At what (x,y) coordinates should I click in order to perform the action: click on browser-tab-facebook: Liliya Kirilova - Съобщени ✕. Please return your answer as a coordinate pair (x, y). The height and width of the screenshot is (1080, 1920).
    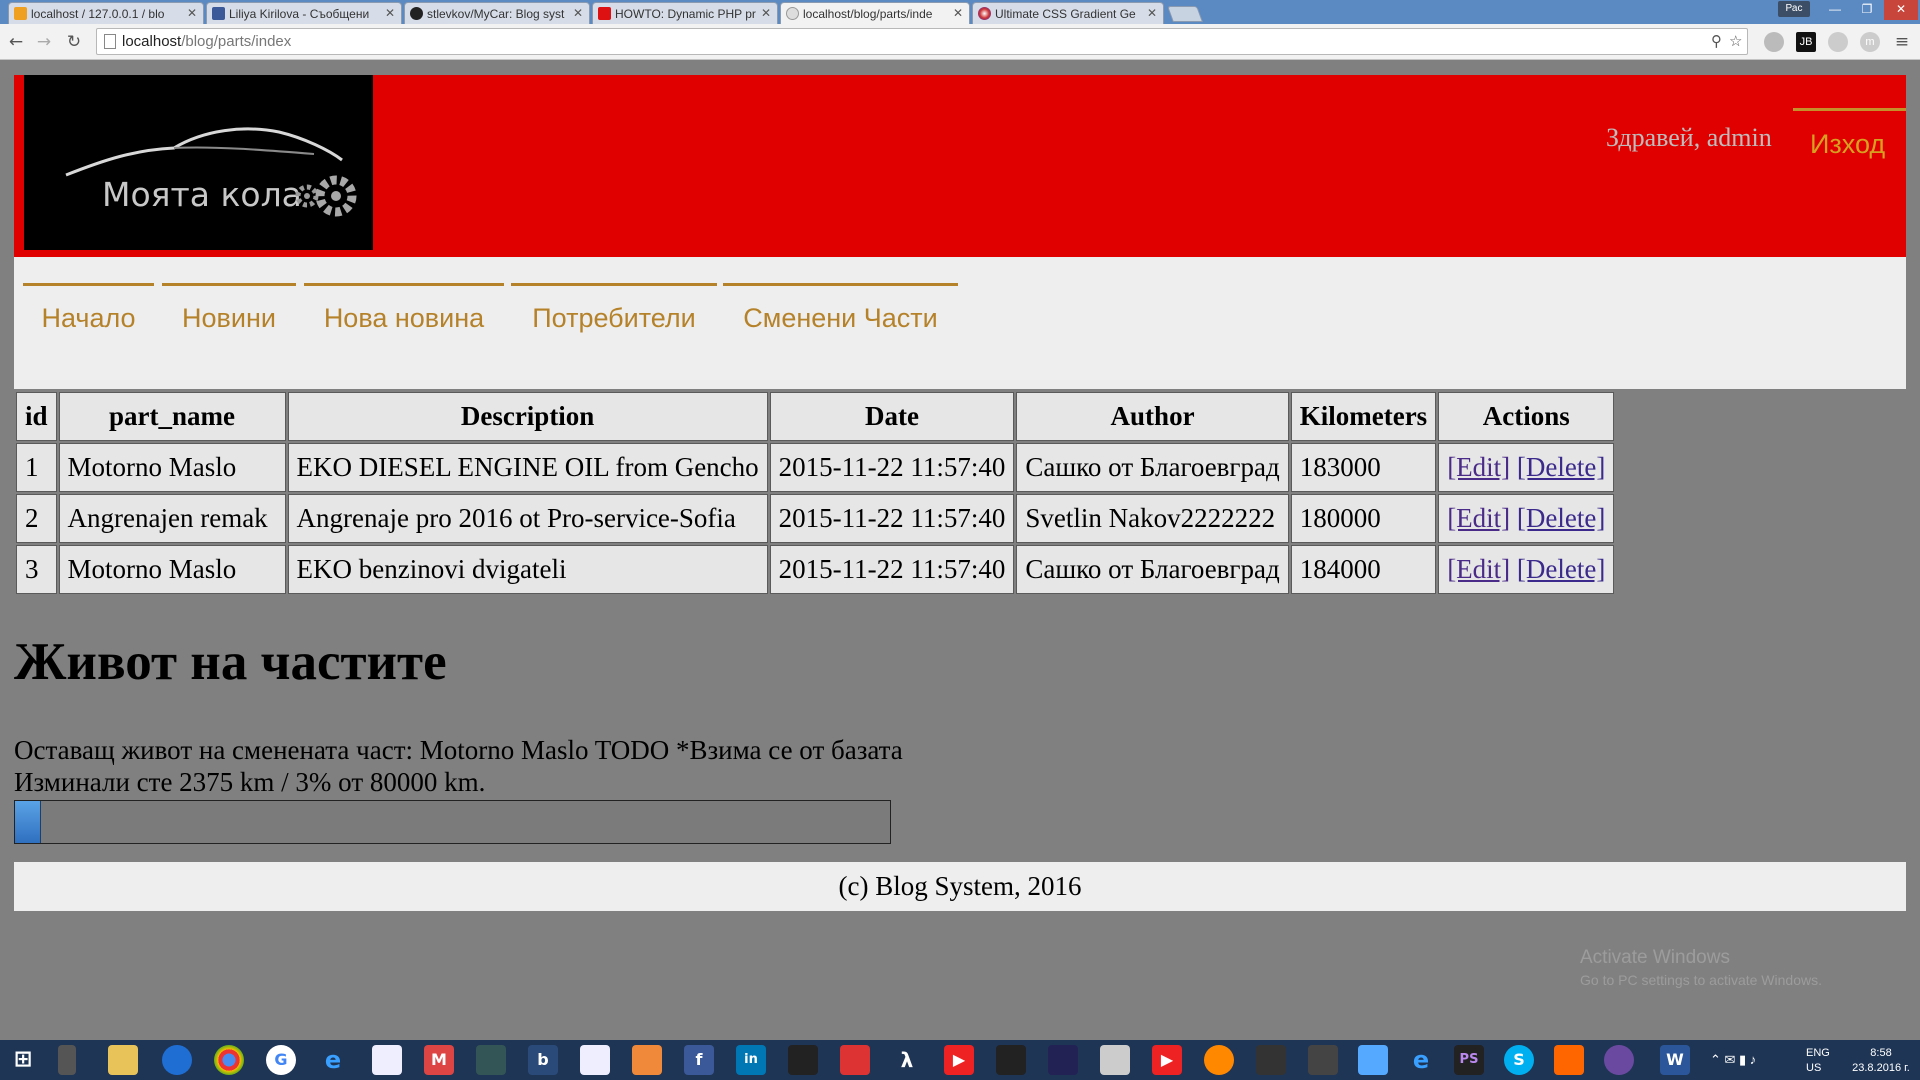
    Looking at the image, I should click on (304, 13).